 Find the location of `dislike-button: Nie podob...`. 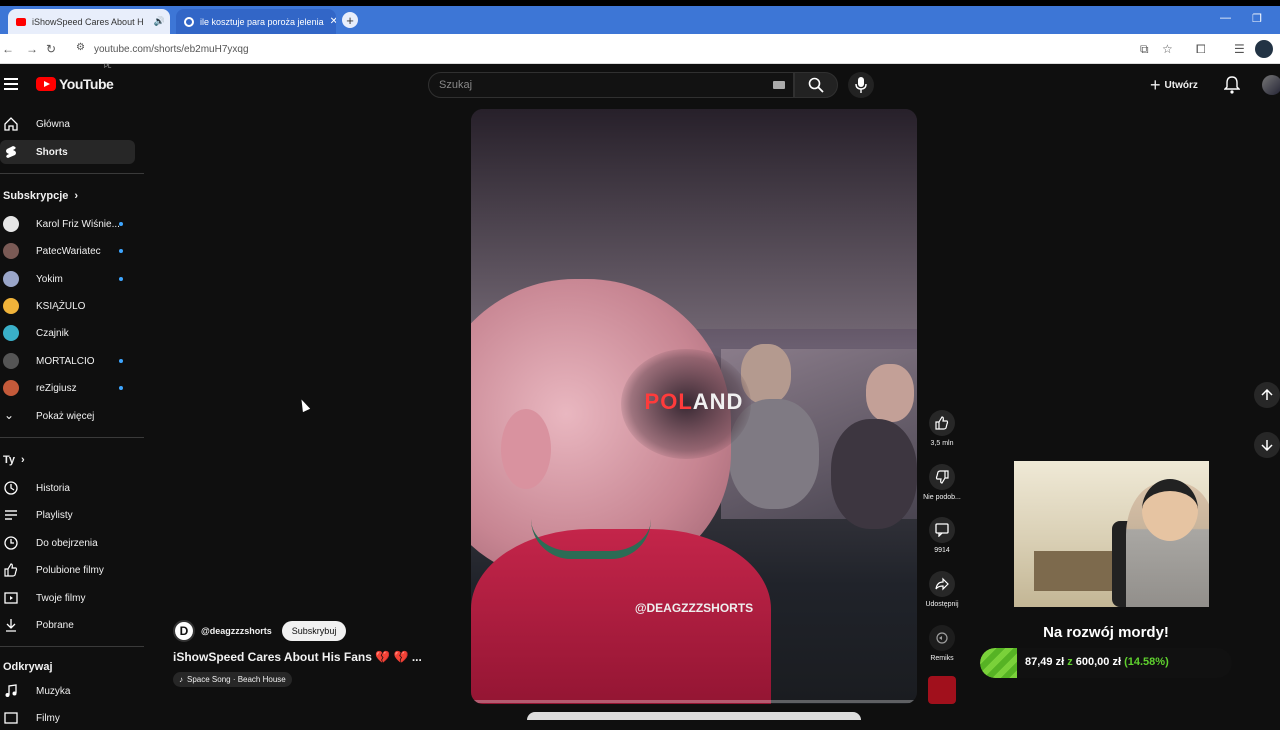

dislike-button: Nie podob... is located at coordinates (942, 482).